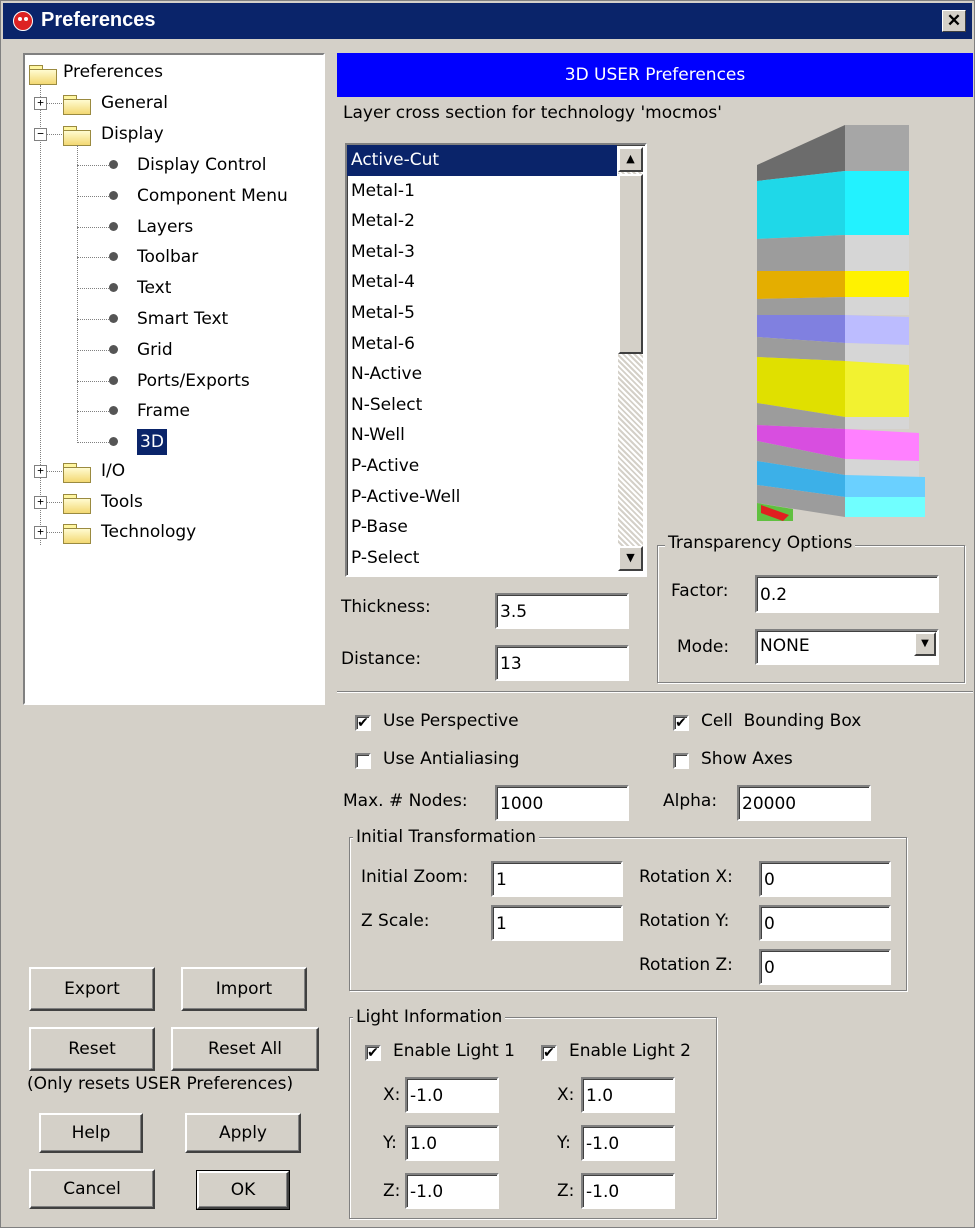  I want to click on tree-item-io: I/O, so click(113, 471).